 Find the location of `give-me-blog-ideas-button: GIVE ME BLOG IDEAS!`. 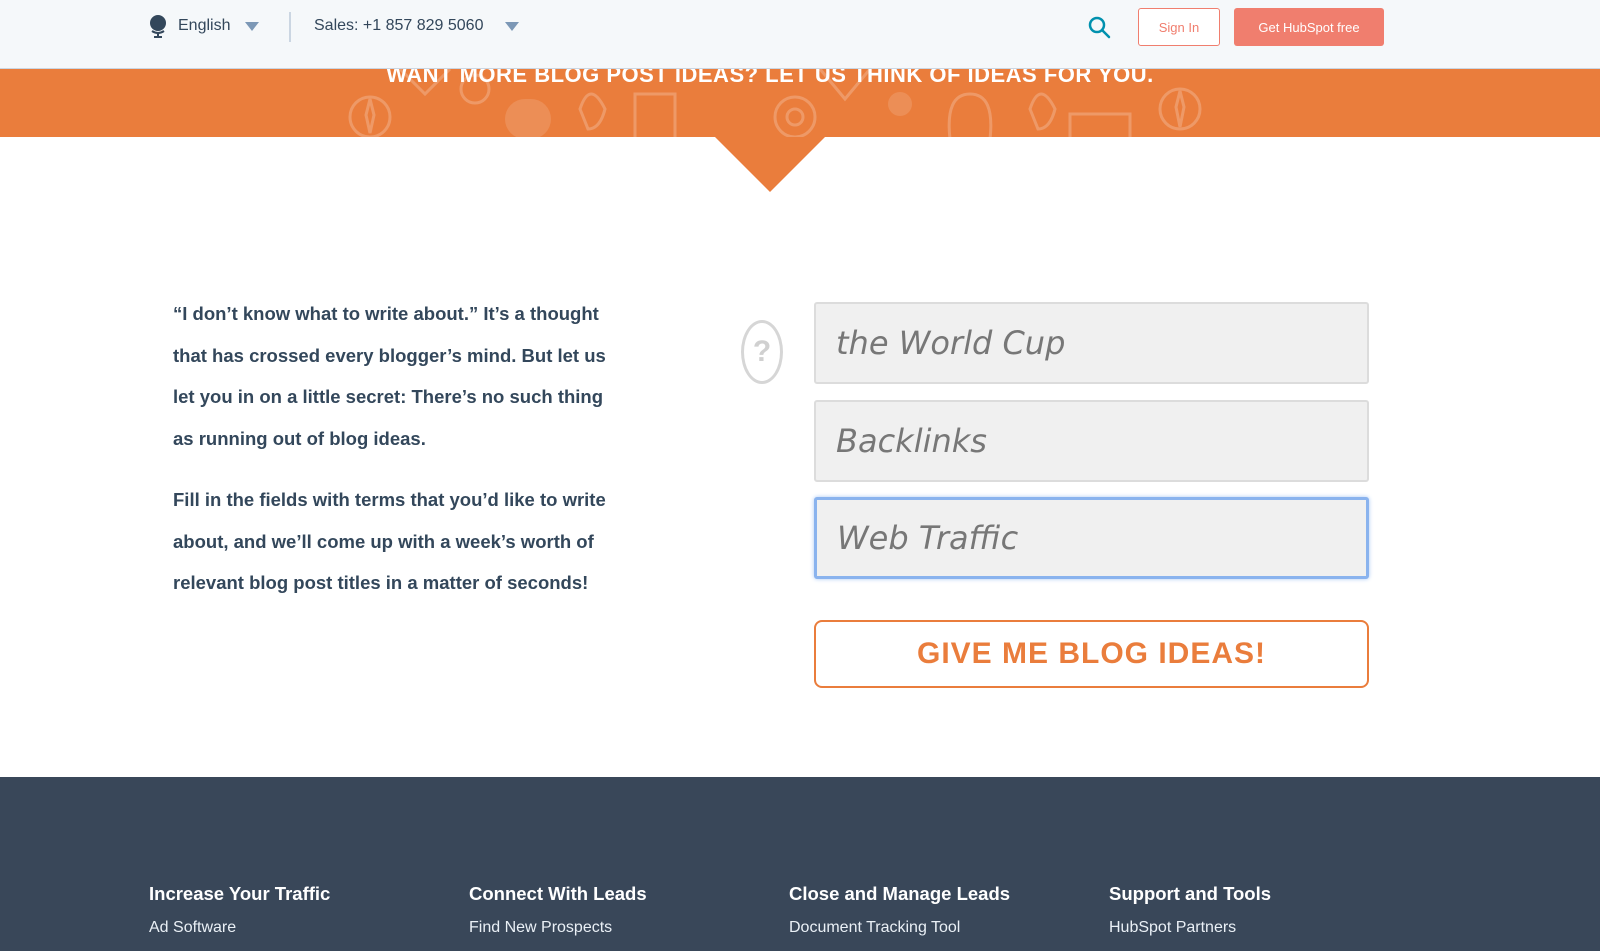

give-me-blog-ideas-button: GIVE ME BLOG IDEAS! is located at coordinates (1091, 654).